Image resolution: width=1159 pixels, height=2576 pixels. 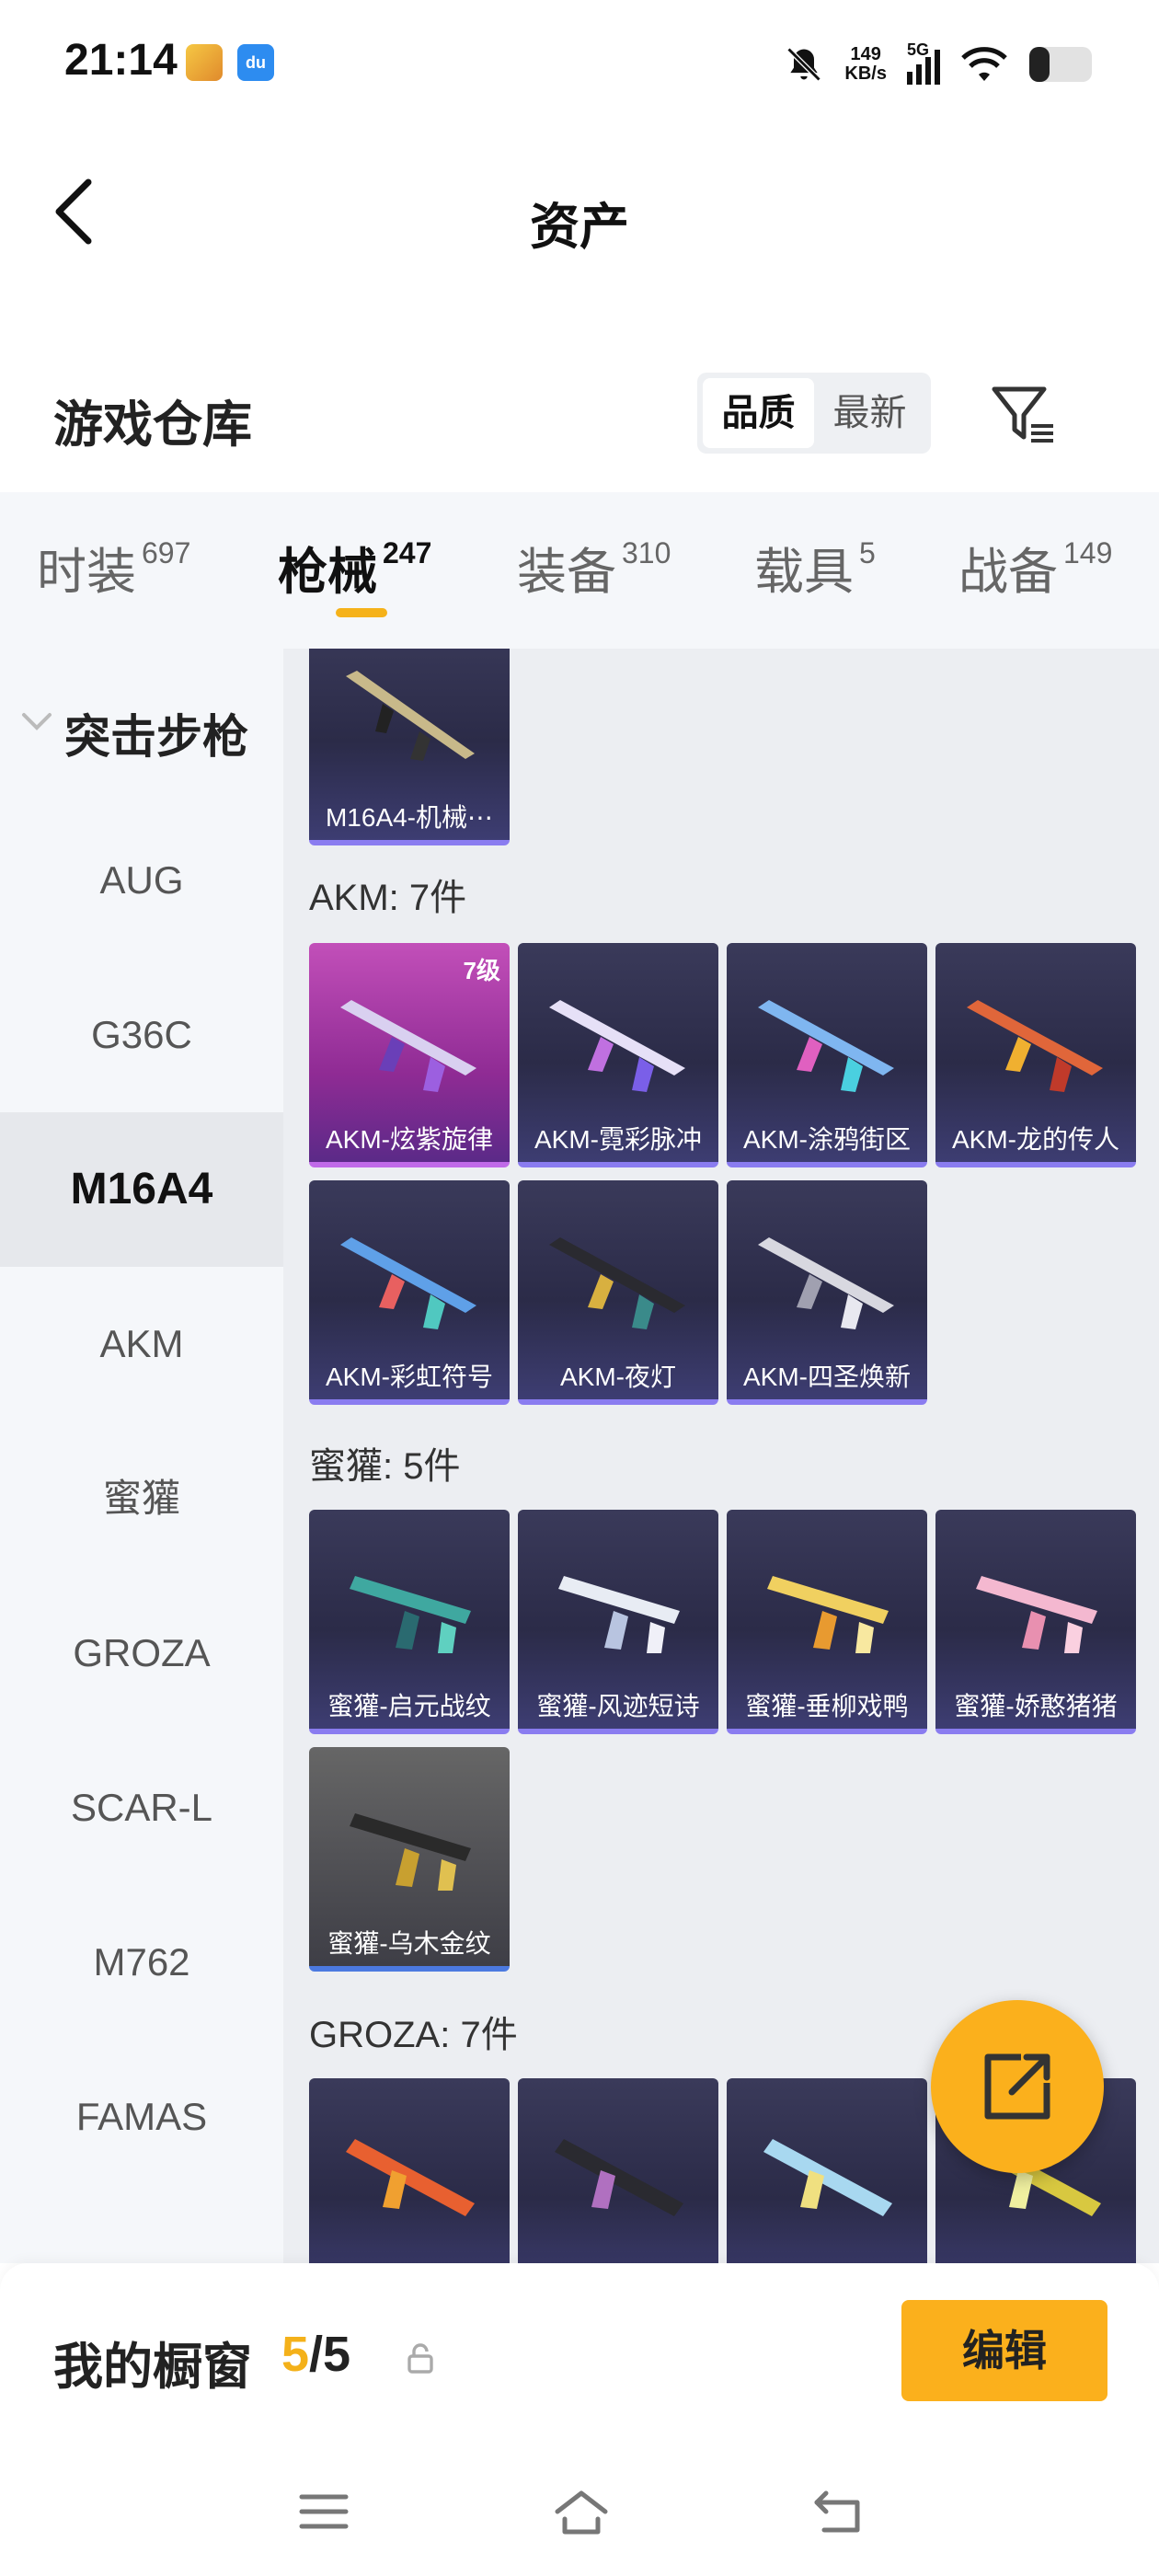 I want to click on skin-card: 7级 AKM-炫紫旋律, so click(x=409, y=1055).